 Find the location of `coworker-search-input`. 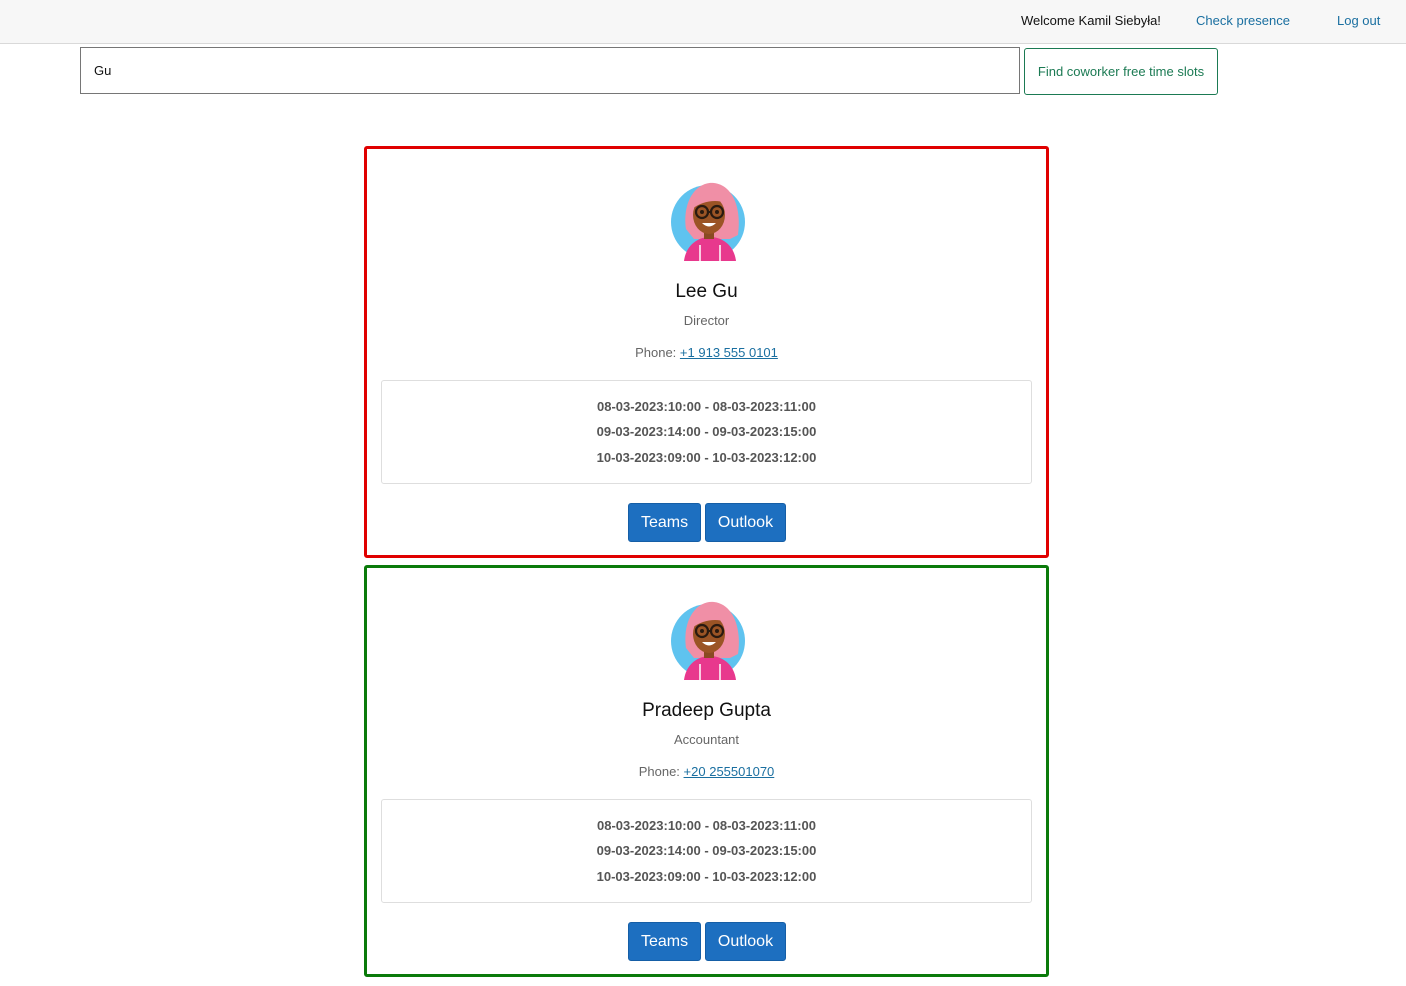

coworker-search-input is located at coordinates (550, 70).